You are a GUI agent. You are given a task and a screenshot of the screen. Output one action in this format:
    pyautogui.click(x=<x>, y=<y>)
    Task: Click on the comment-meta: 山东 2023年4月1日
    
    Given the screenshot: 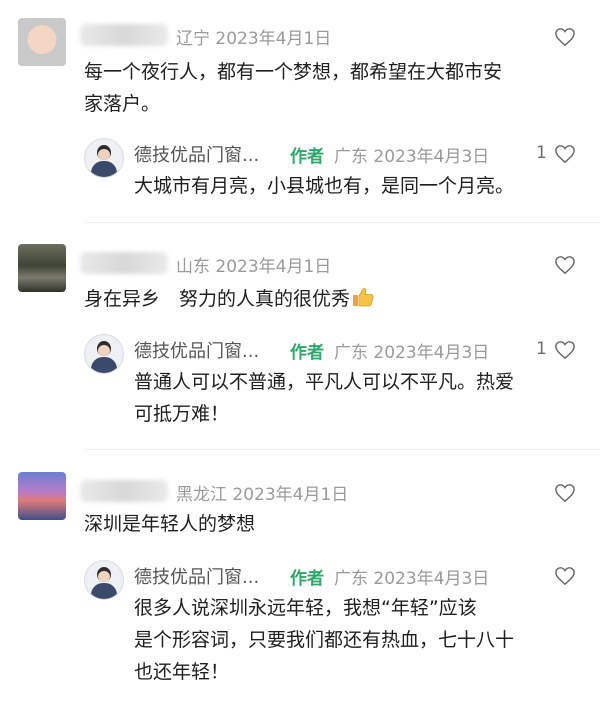 What is the action you would take?
    pyautogui.click(x=253, y=264)
    